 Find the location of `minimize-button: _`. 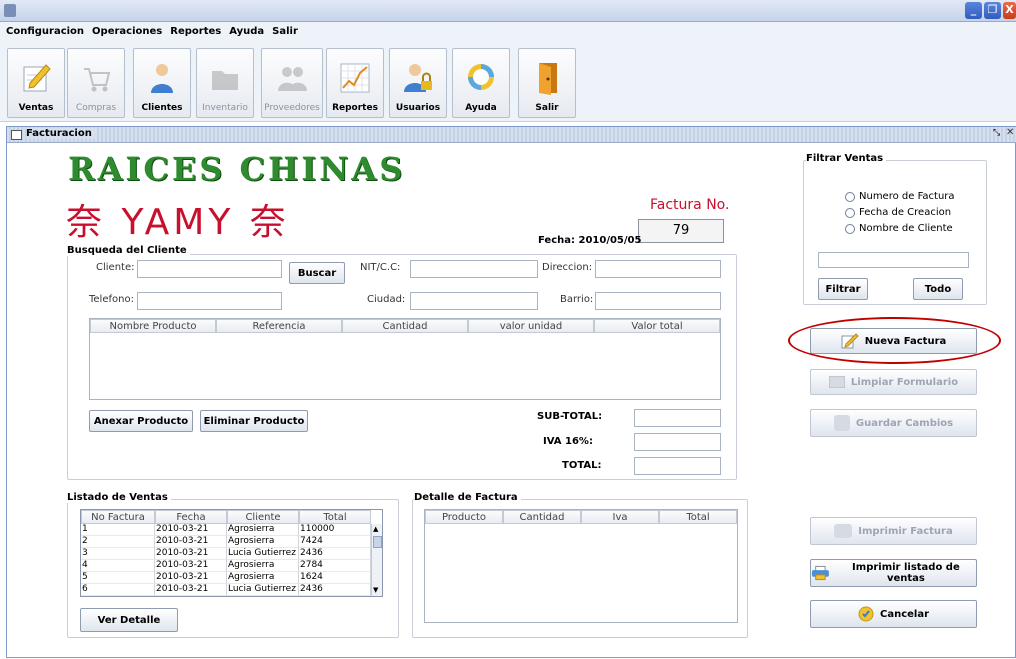

minimize-button: _ is located at coordinates (973, 10).